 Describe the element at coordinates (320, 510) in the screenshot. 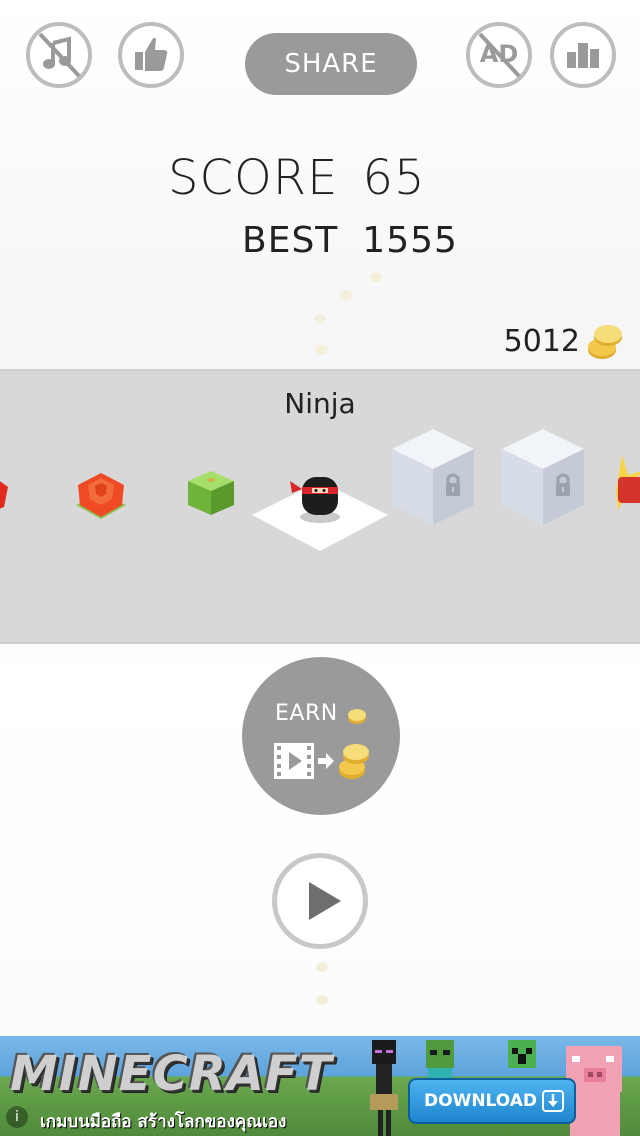

I see `character-ninja-selected` at that location.